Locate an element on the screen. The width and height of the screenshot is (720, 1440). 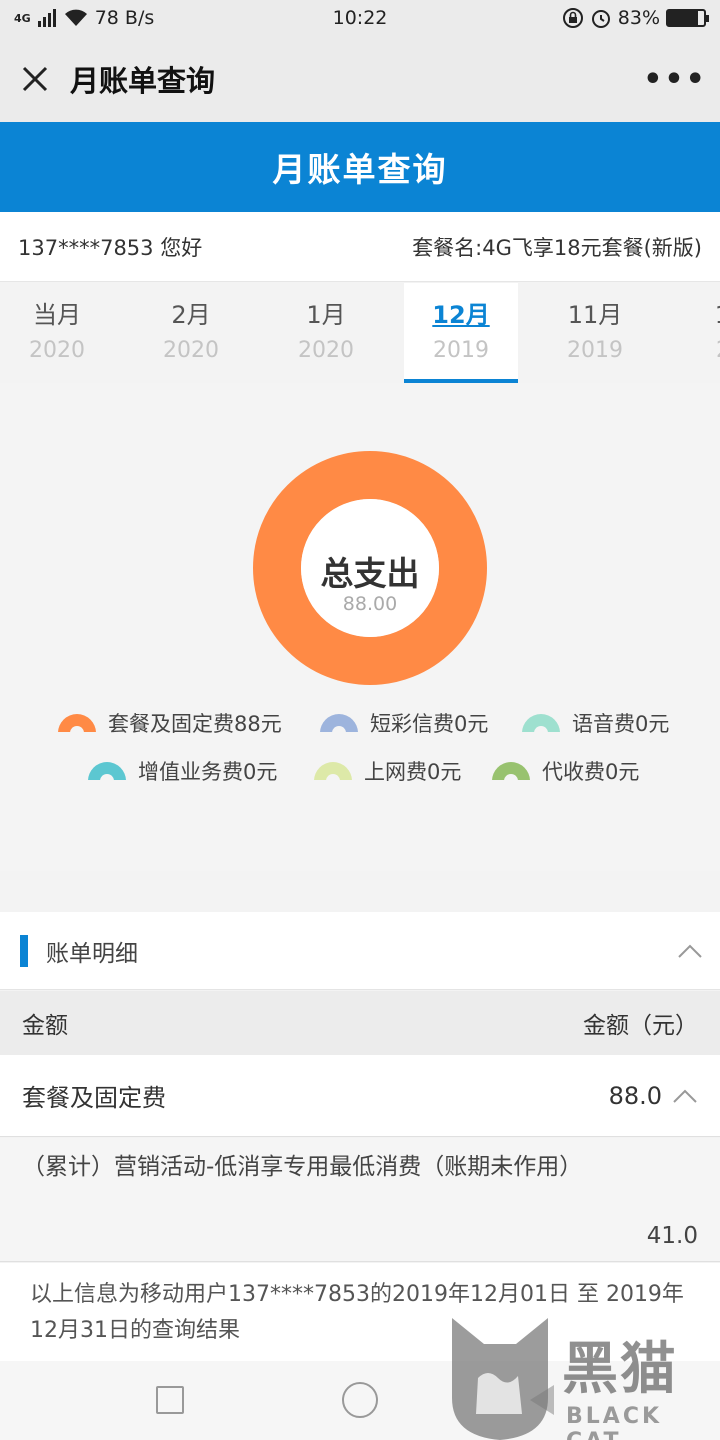
legend-item: 上网费0元 is located at coordinates (387, 771).